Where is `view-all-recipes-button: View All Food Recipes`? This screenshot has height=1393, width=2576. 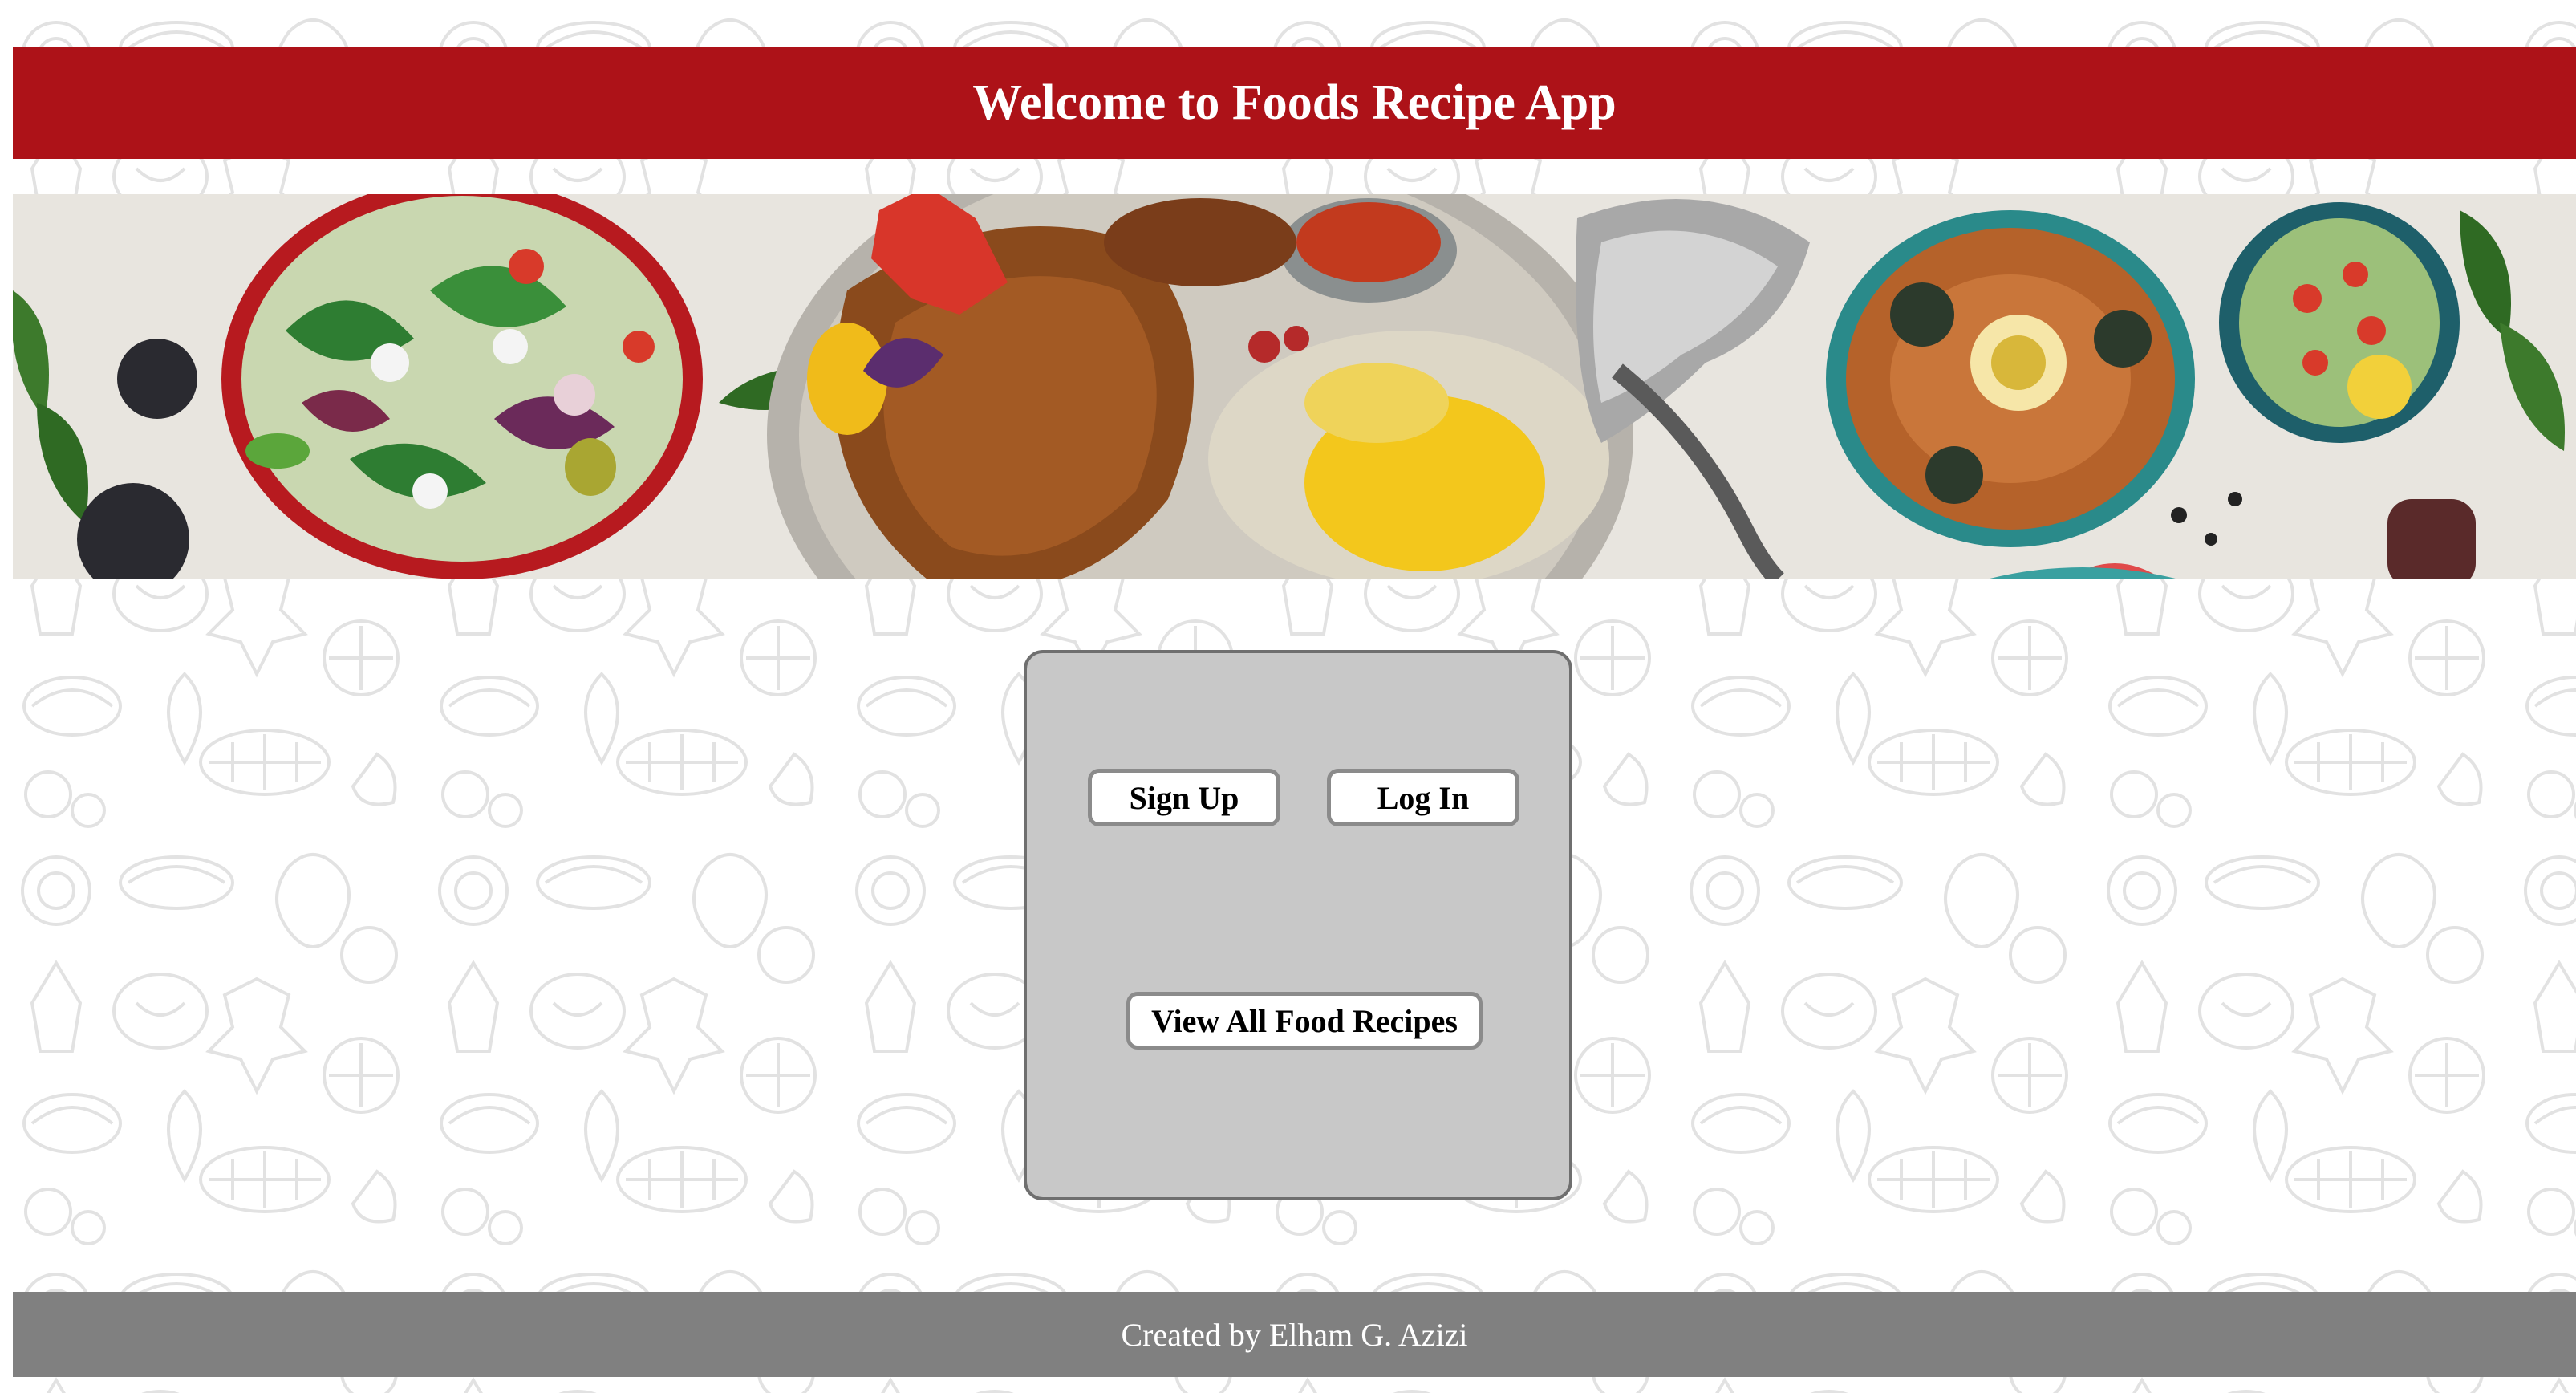
view-all-recipes-button: View All Food Recipes is located at coordinates (1304, 1021).